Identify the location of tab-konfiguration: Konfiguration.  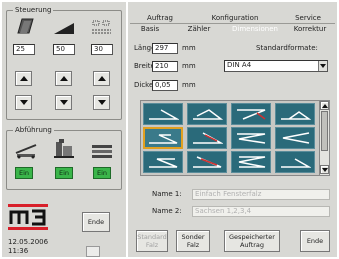
(235, 18).